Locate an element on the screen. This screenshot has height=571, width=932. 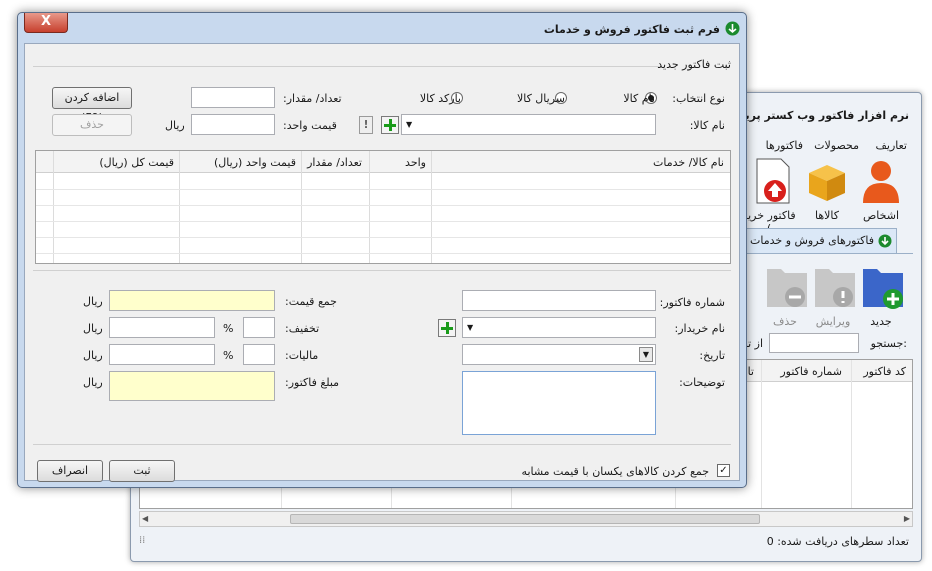
buyer-label: نام خریدار: is located at coordinates (700, 328).